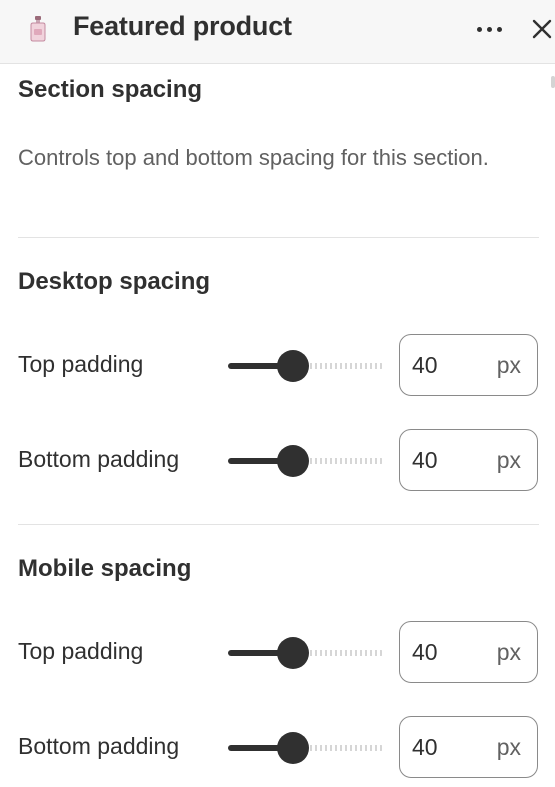 The height and width of the screenshot is (787, 555). What do you see at coordinates (479, 29) in the screenshot?
I see `more-horizontal-icon` at bounding box center [479, 29].